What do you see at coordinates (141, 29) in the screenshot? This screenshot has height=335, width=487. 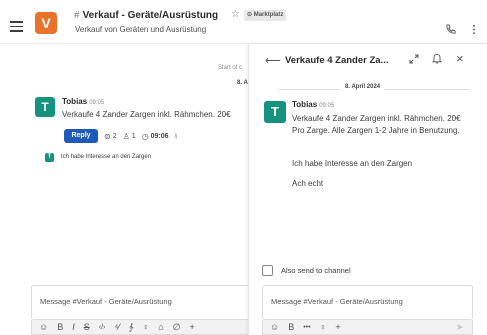 I see `channel-purpose: Verkauf von Geräten und Ausrüstung` at bounding box center [141, 29].